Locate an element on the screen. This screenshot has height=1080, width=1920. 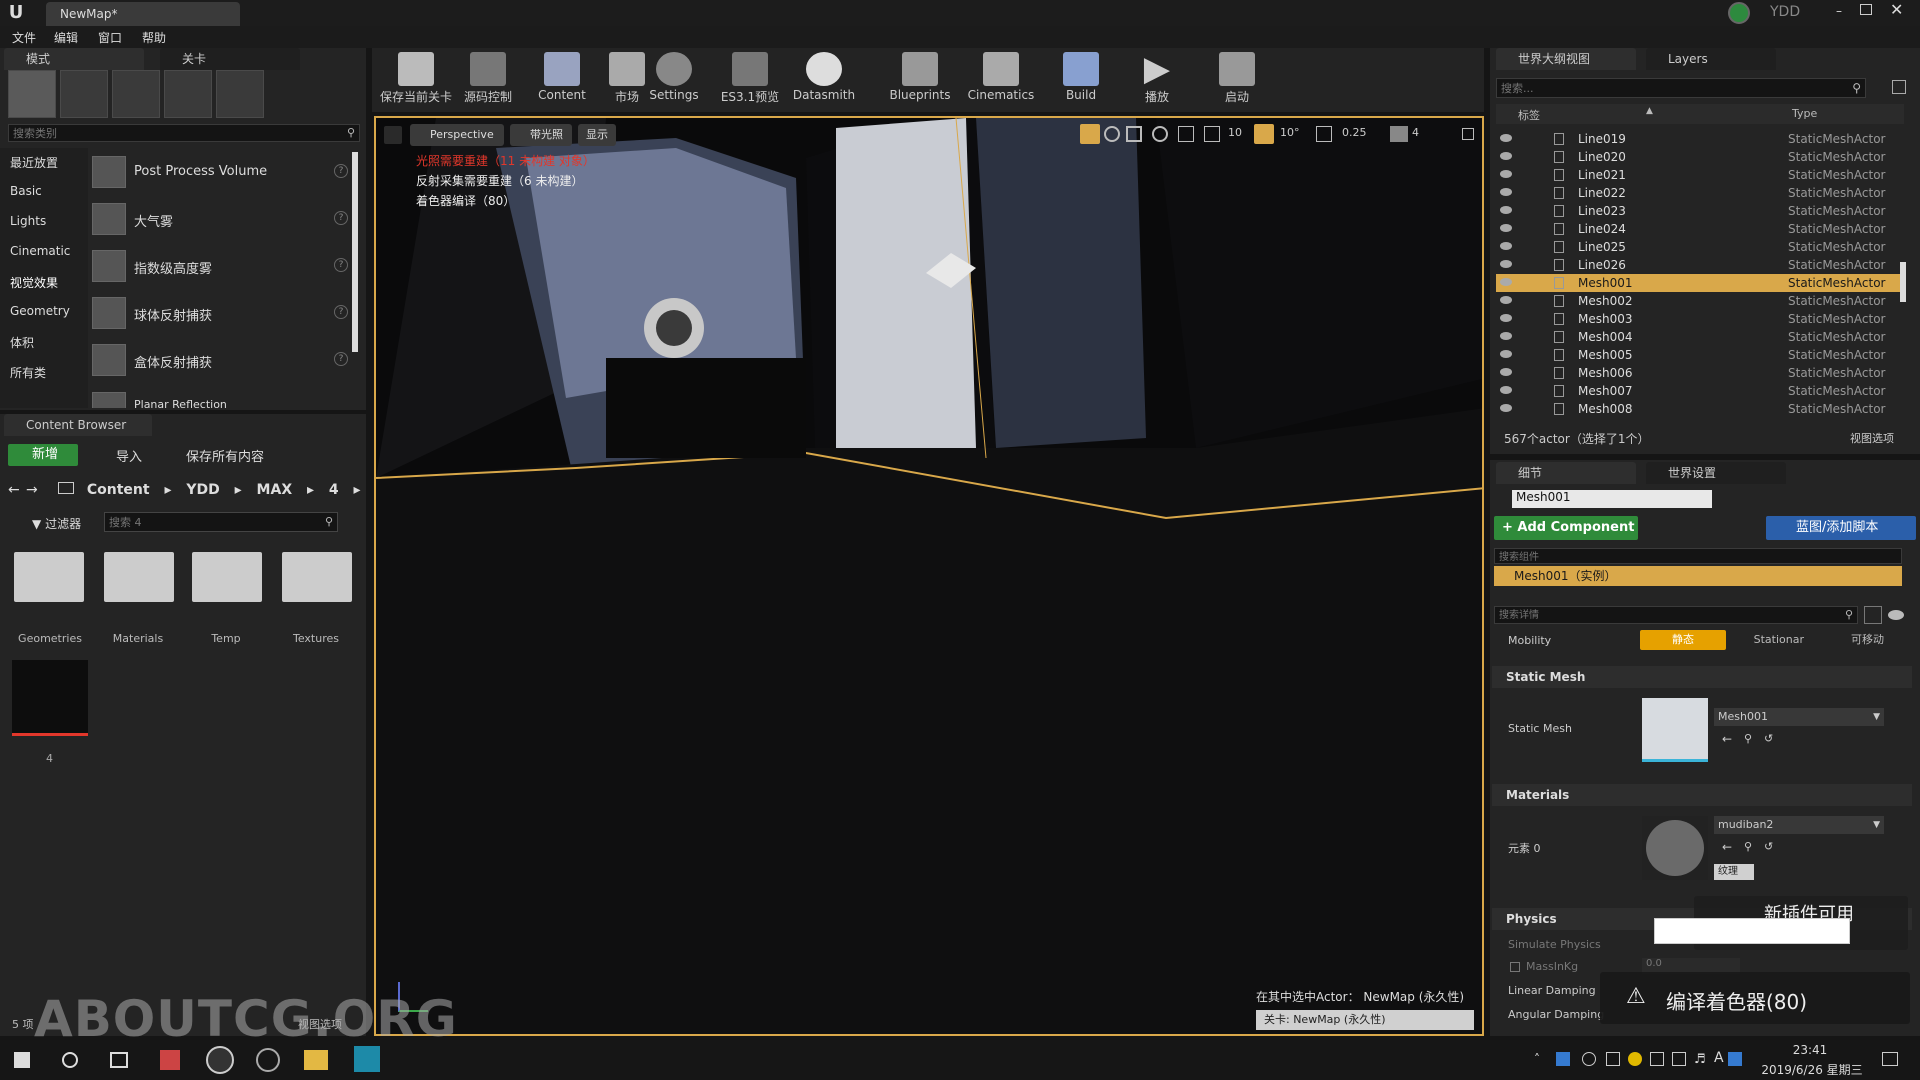
outliner-row: Line019 StaticMeshActor is located at coordinates (1700, 139).